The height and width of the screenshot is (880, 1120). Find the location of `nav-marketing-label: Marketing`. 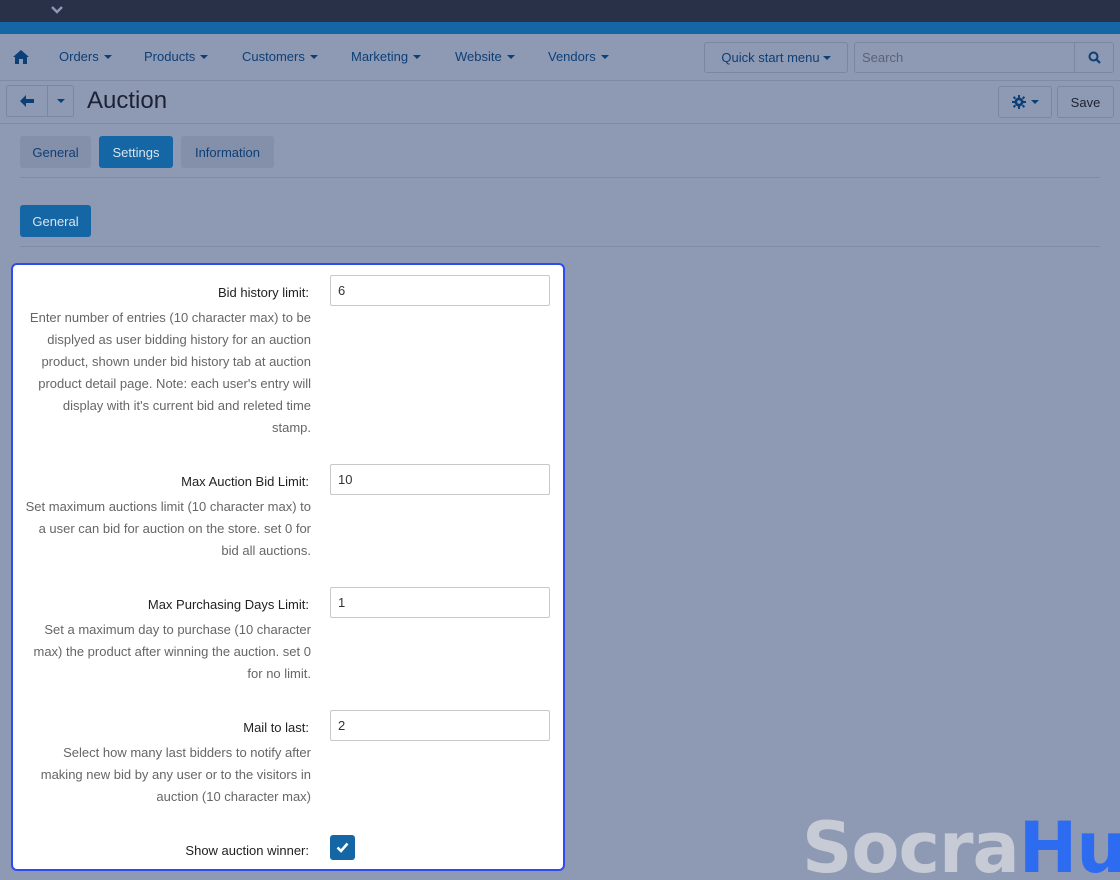

nav-marketing-label: Marketing is located at coordinates (380, 56).